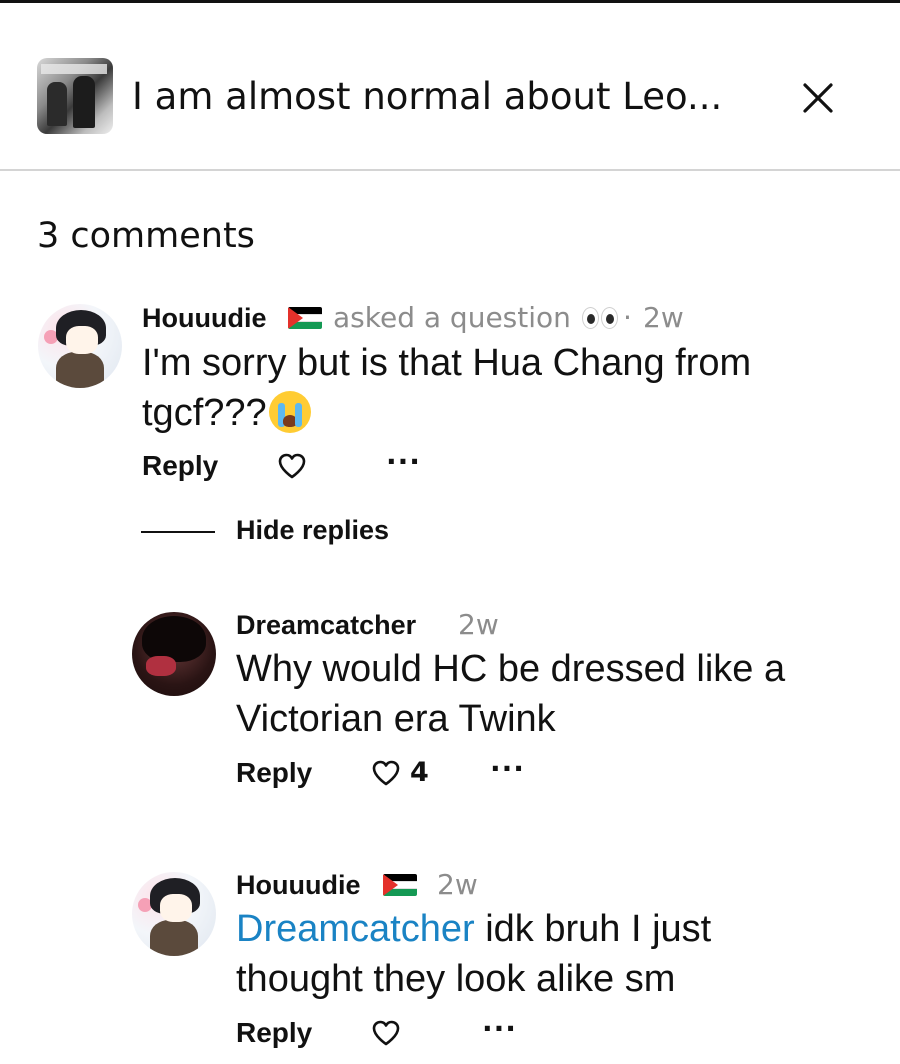 This screenshot has height=1064, width=900. What do you see at coordinates (456, 979) in the screenshot?
I see `reply-text-line: thought they look alike sm` at bounding box center [456, 979].